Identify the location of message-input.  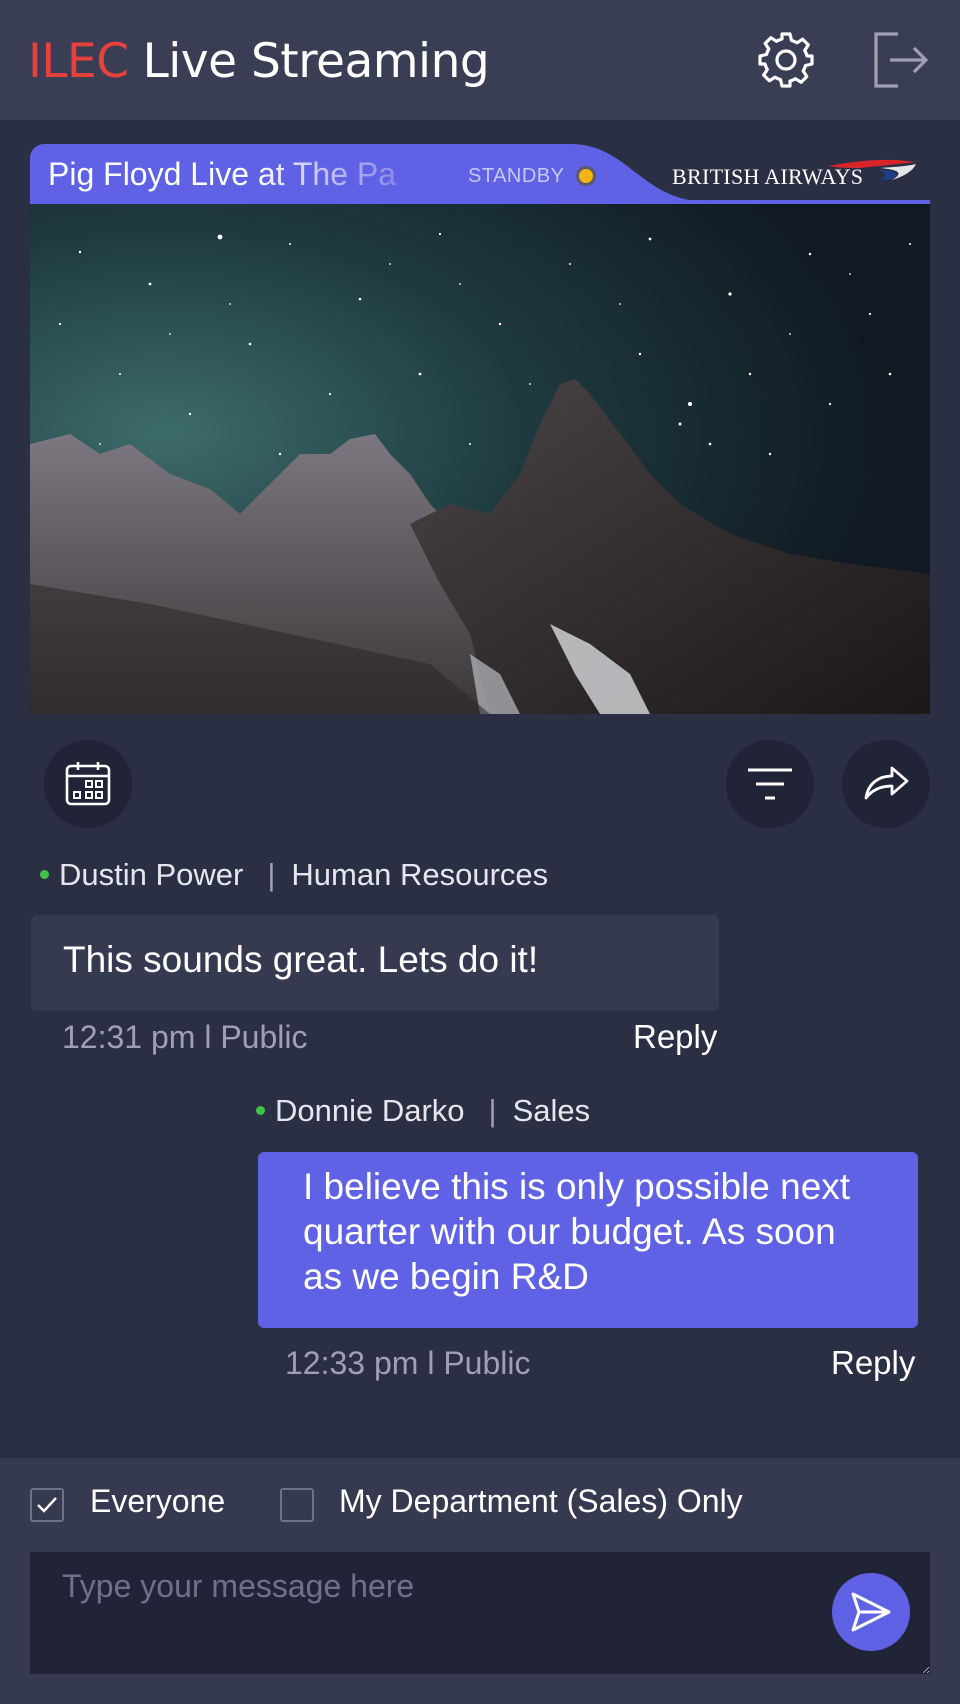
(480, 1613).